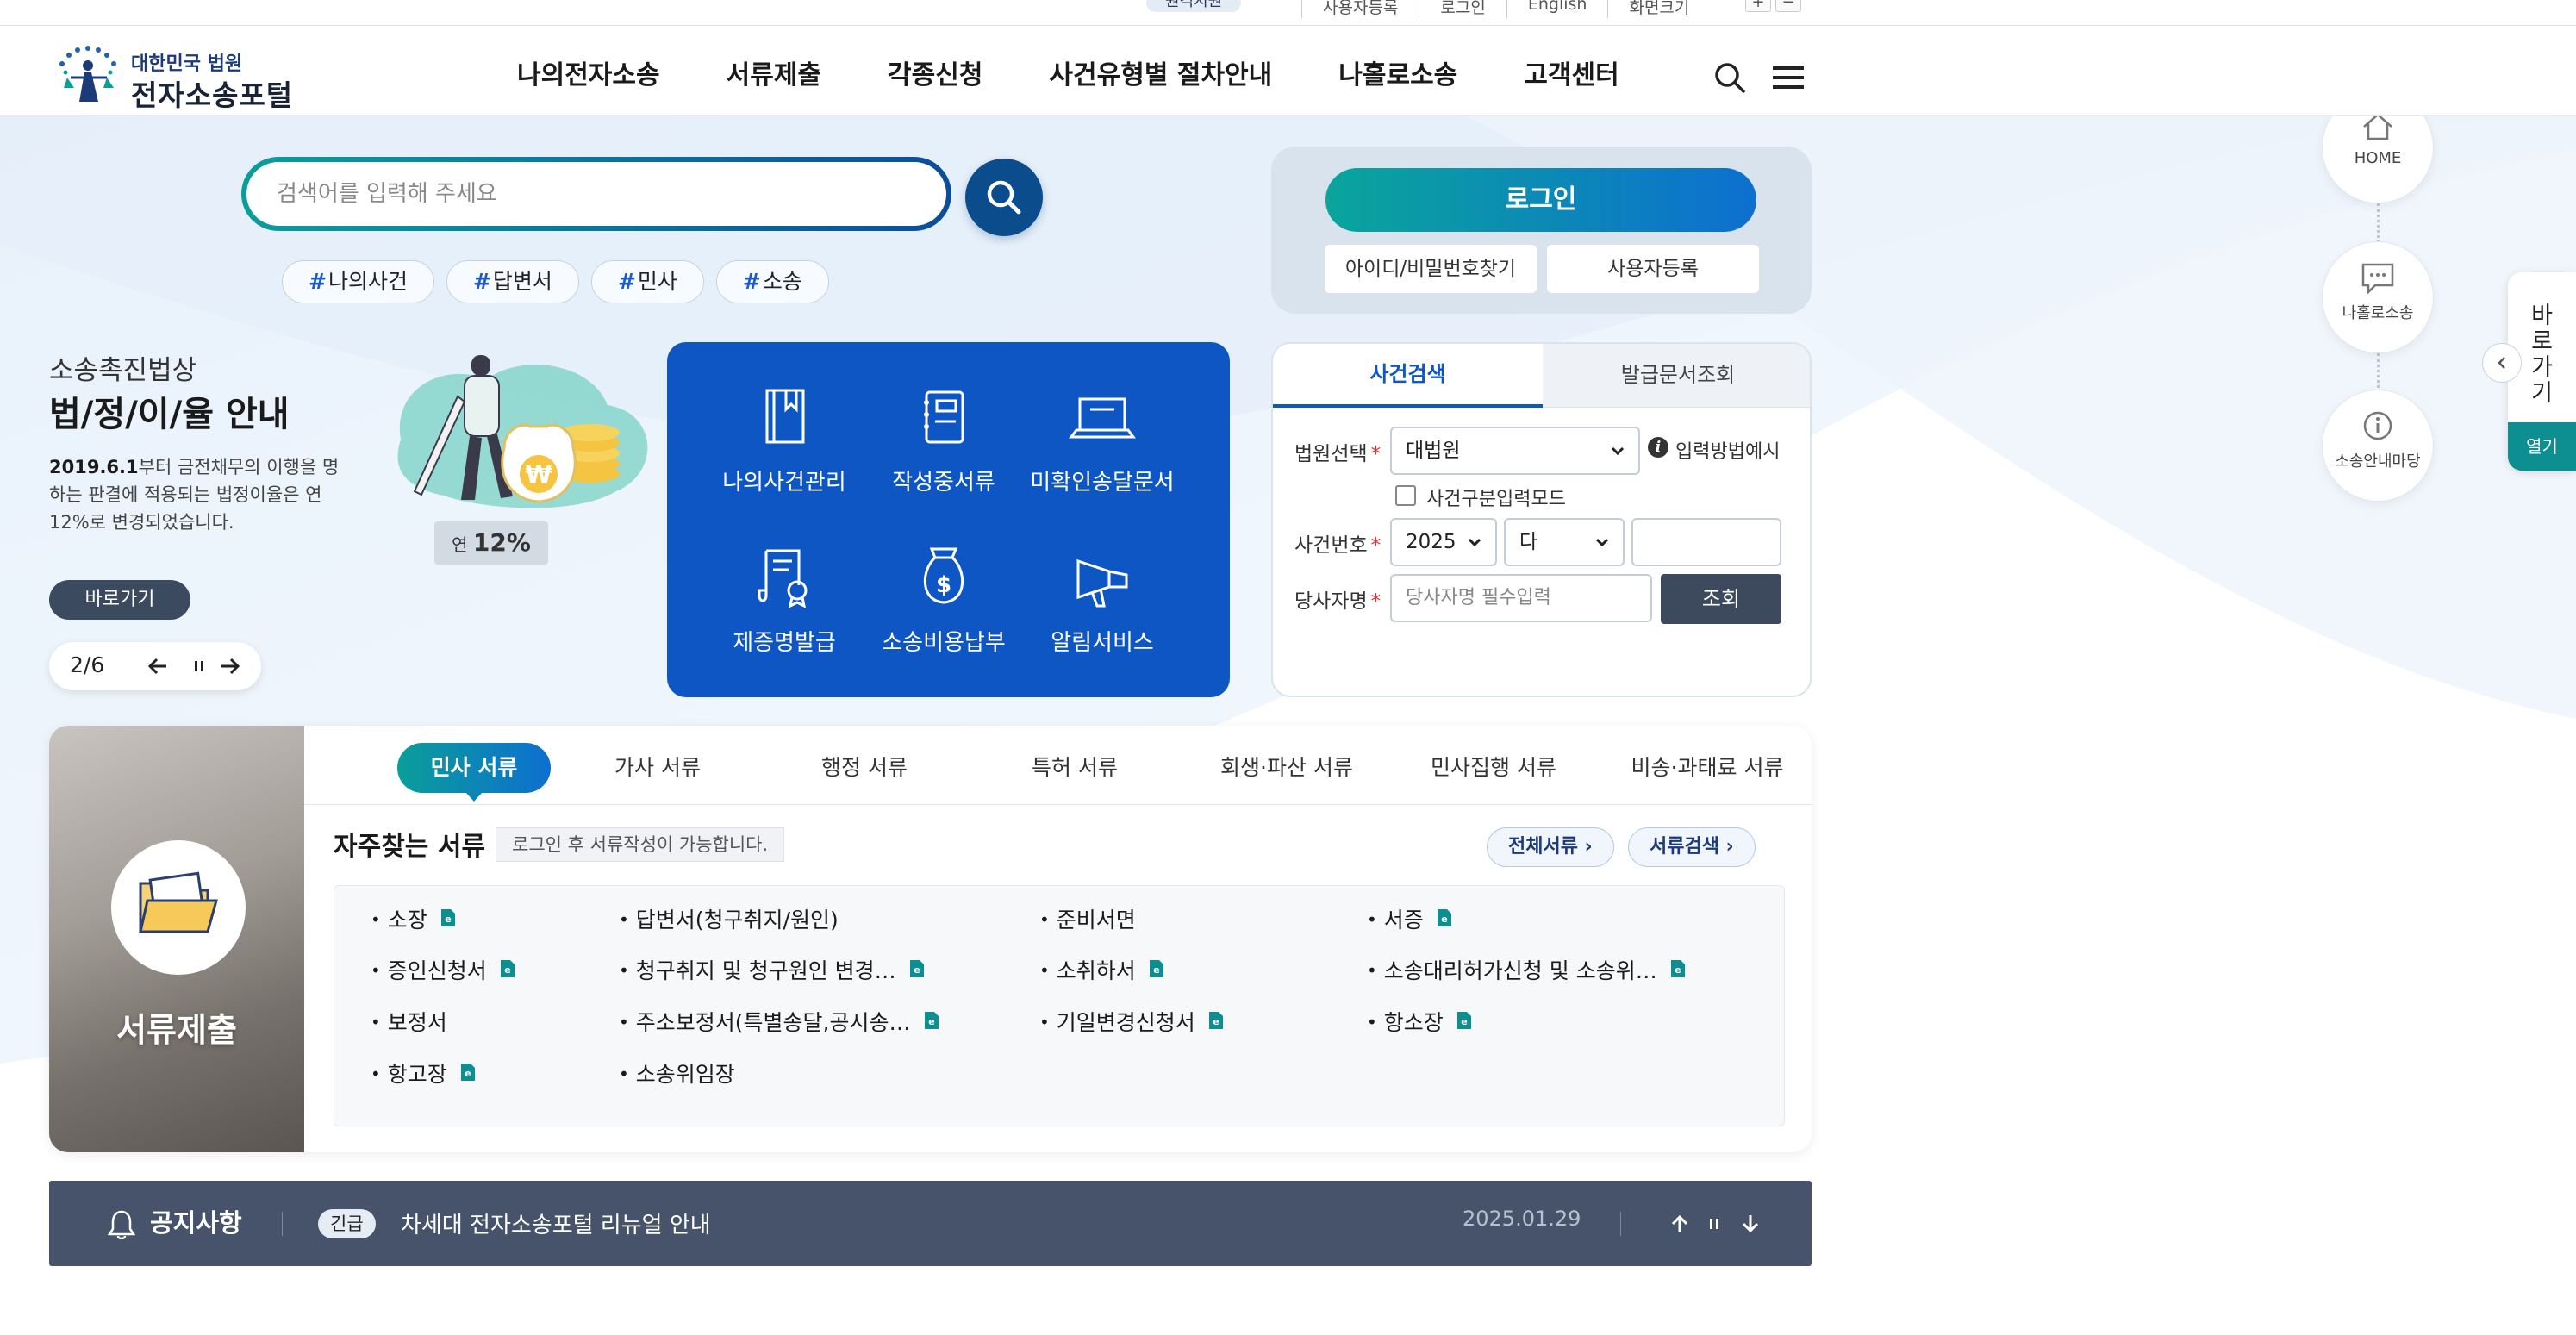 The width and height of the screenshot is (2576, 1335). I want to click on quick-litigation-fee-payment: $ 소송비용납부, so click(944, 601).